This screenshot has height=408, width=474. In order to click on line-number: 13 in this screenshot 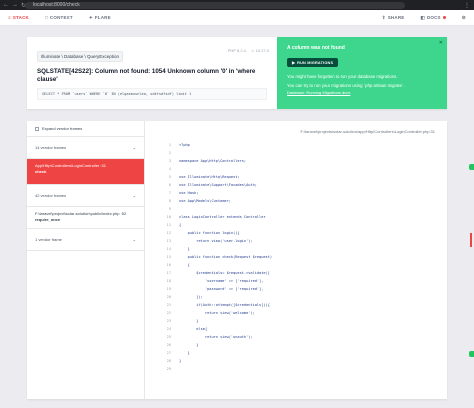, I will do `click(168, 241)`.